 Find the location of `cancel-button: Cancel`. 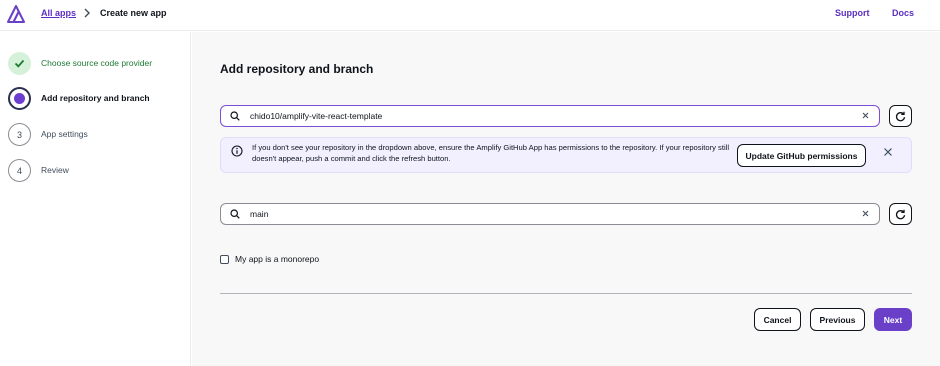

cancel-button: Cancel is located at coordinates (777, 319).